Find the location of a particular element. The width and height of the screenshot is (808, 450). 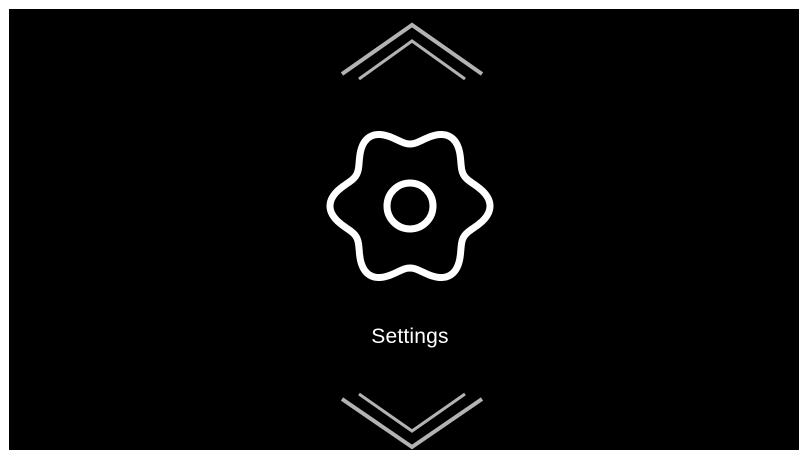

gear-icon is located at coordinates (410, 206).